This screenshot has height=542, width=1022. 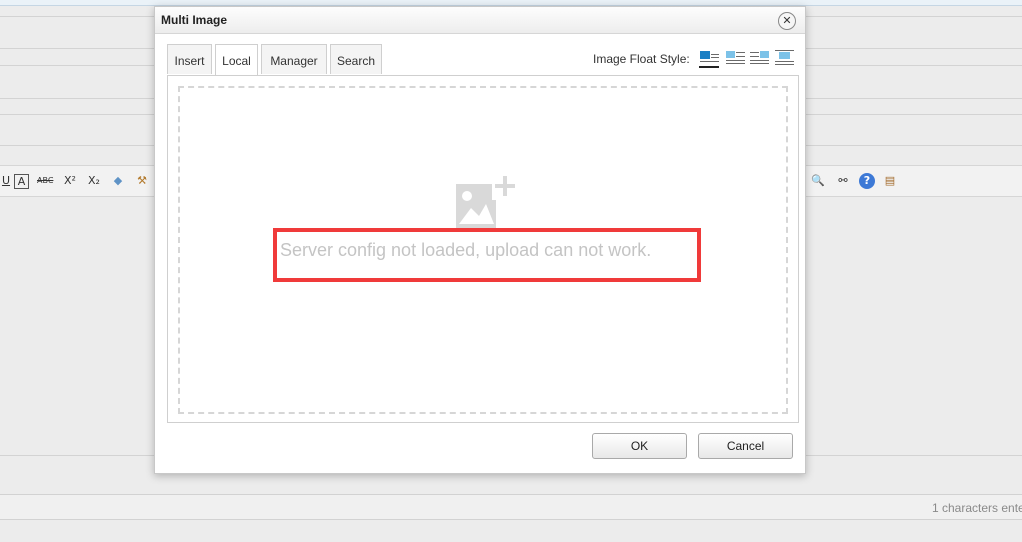 I want to click on character-count: 1 characters ente, so click(x=977, y=508).